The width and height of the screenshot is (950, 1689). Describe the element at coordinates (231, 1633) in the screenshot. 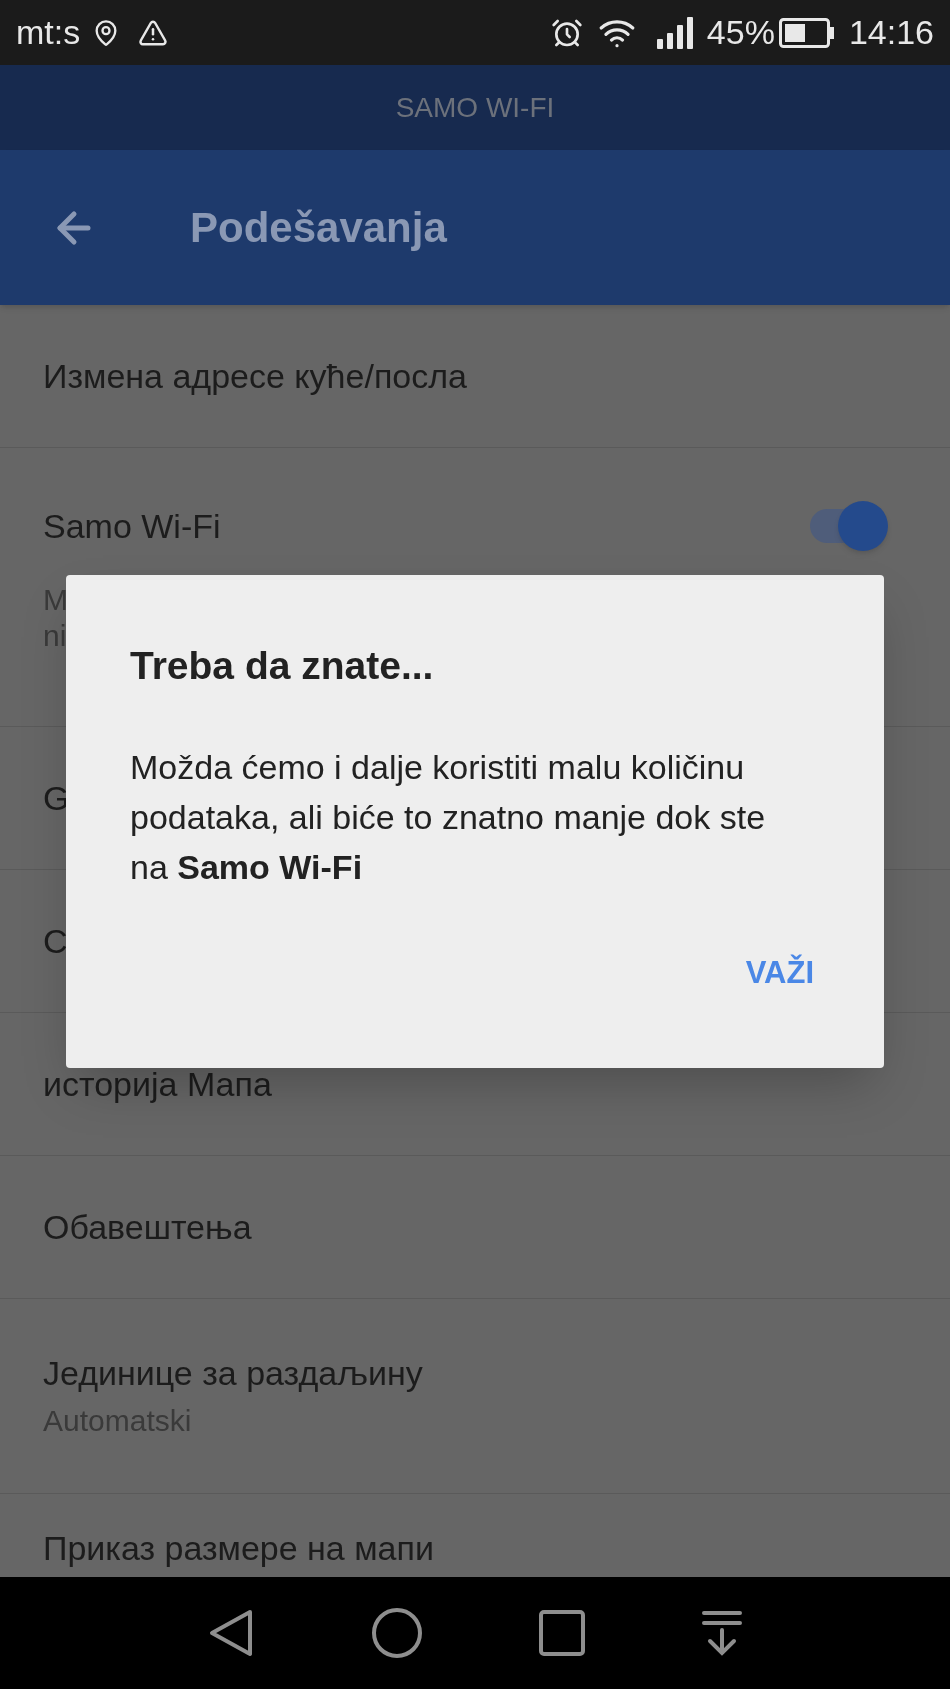

I see `back-icon` at that location.